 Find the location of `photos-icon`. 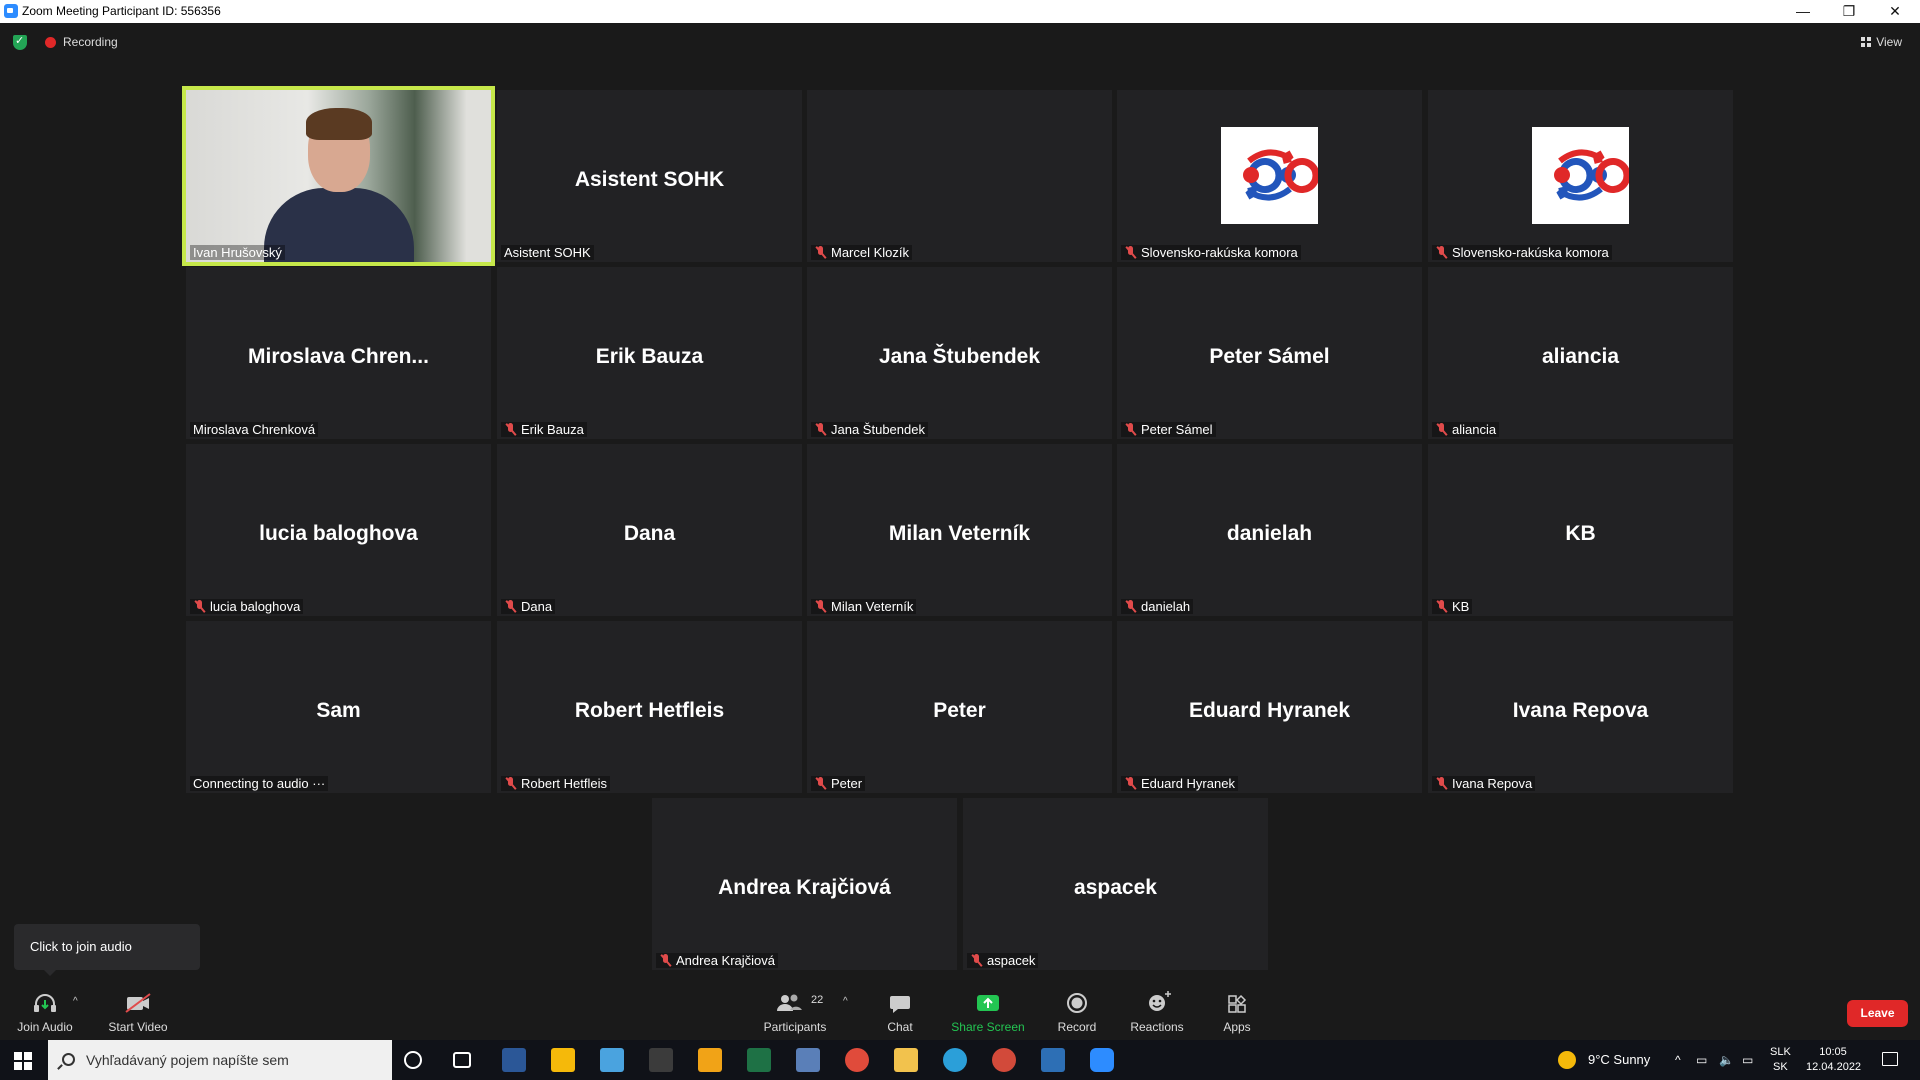

photos-icon is located at coordinates (1053, 1060).